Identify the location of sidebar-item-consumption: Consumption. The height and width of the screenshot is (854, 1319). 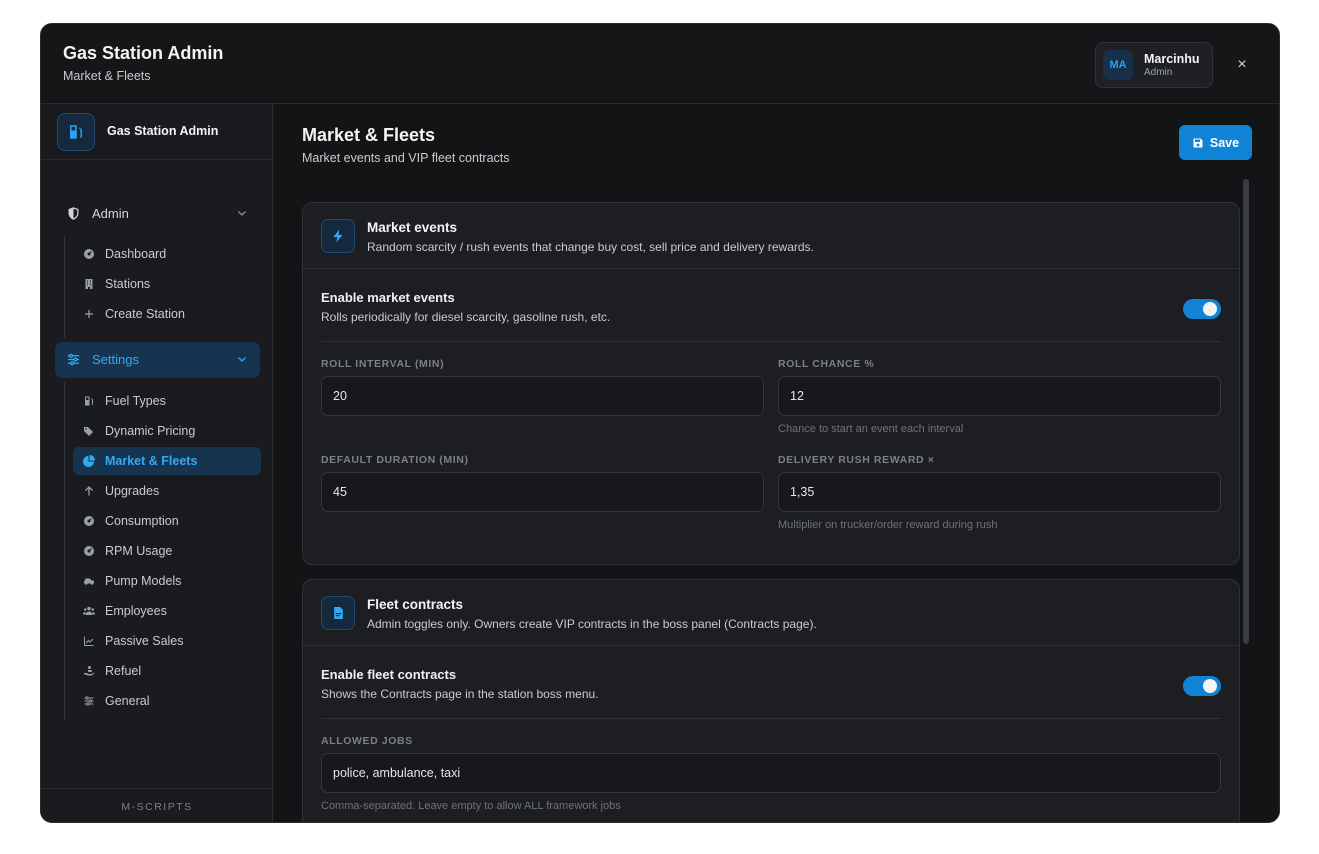
(167, 521).